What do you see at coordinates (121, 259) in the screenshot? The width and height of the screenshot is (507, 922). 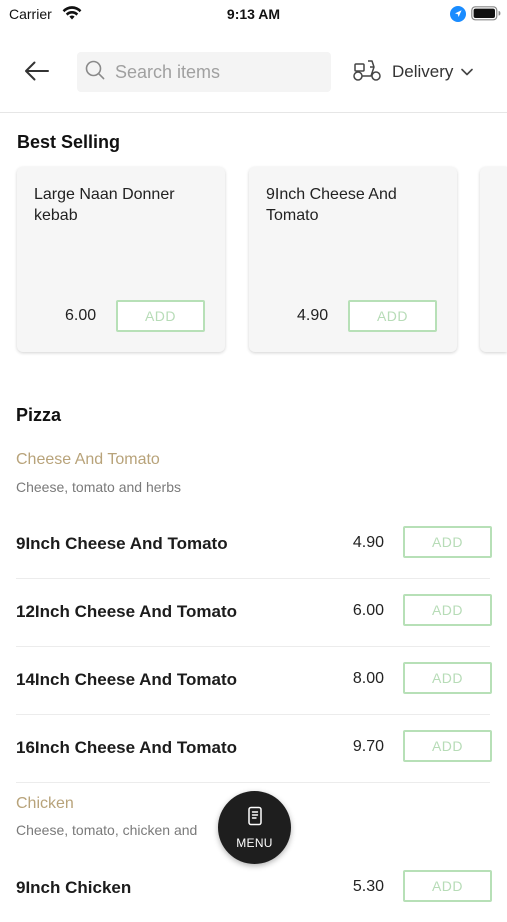 I see `best-selling-card: Large Naan Donner kebab 6.00 ADD` at bounding box center [121, 259].